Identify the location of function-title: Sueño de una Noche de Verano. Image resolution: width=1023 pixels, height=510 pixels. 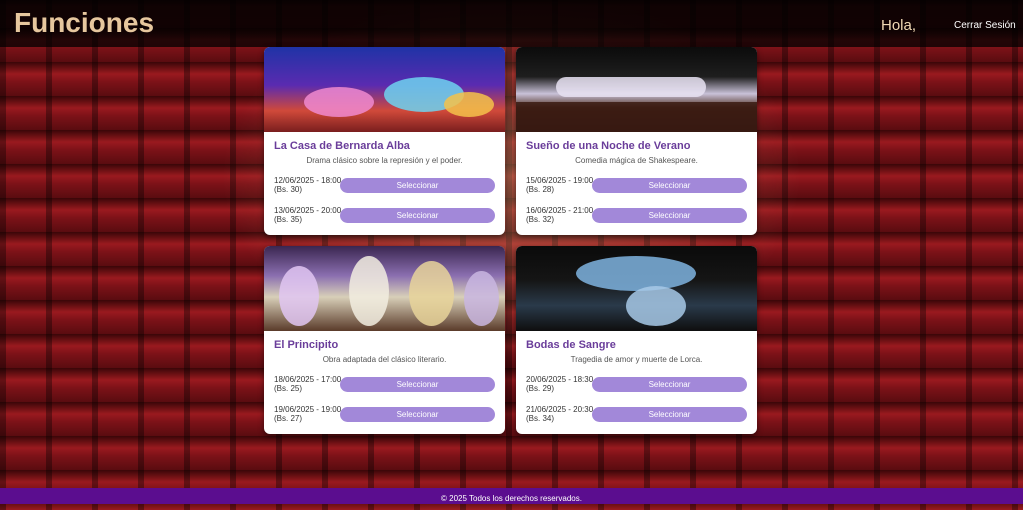
(608, 146).